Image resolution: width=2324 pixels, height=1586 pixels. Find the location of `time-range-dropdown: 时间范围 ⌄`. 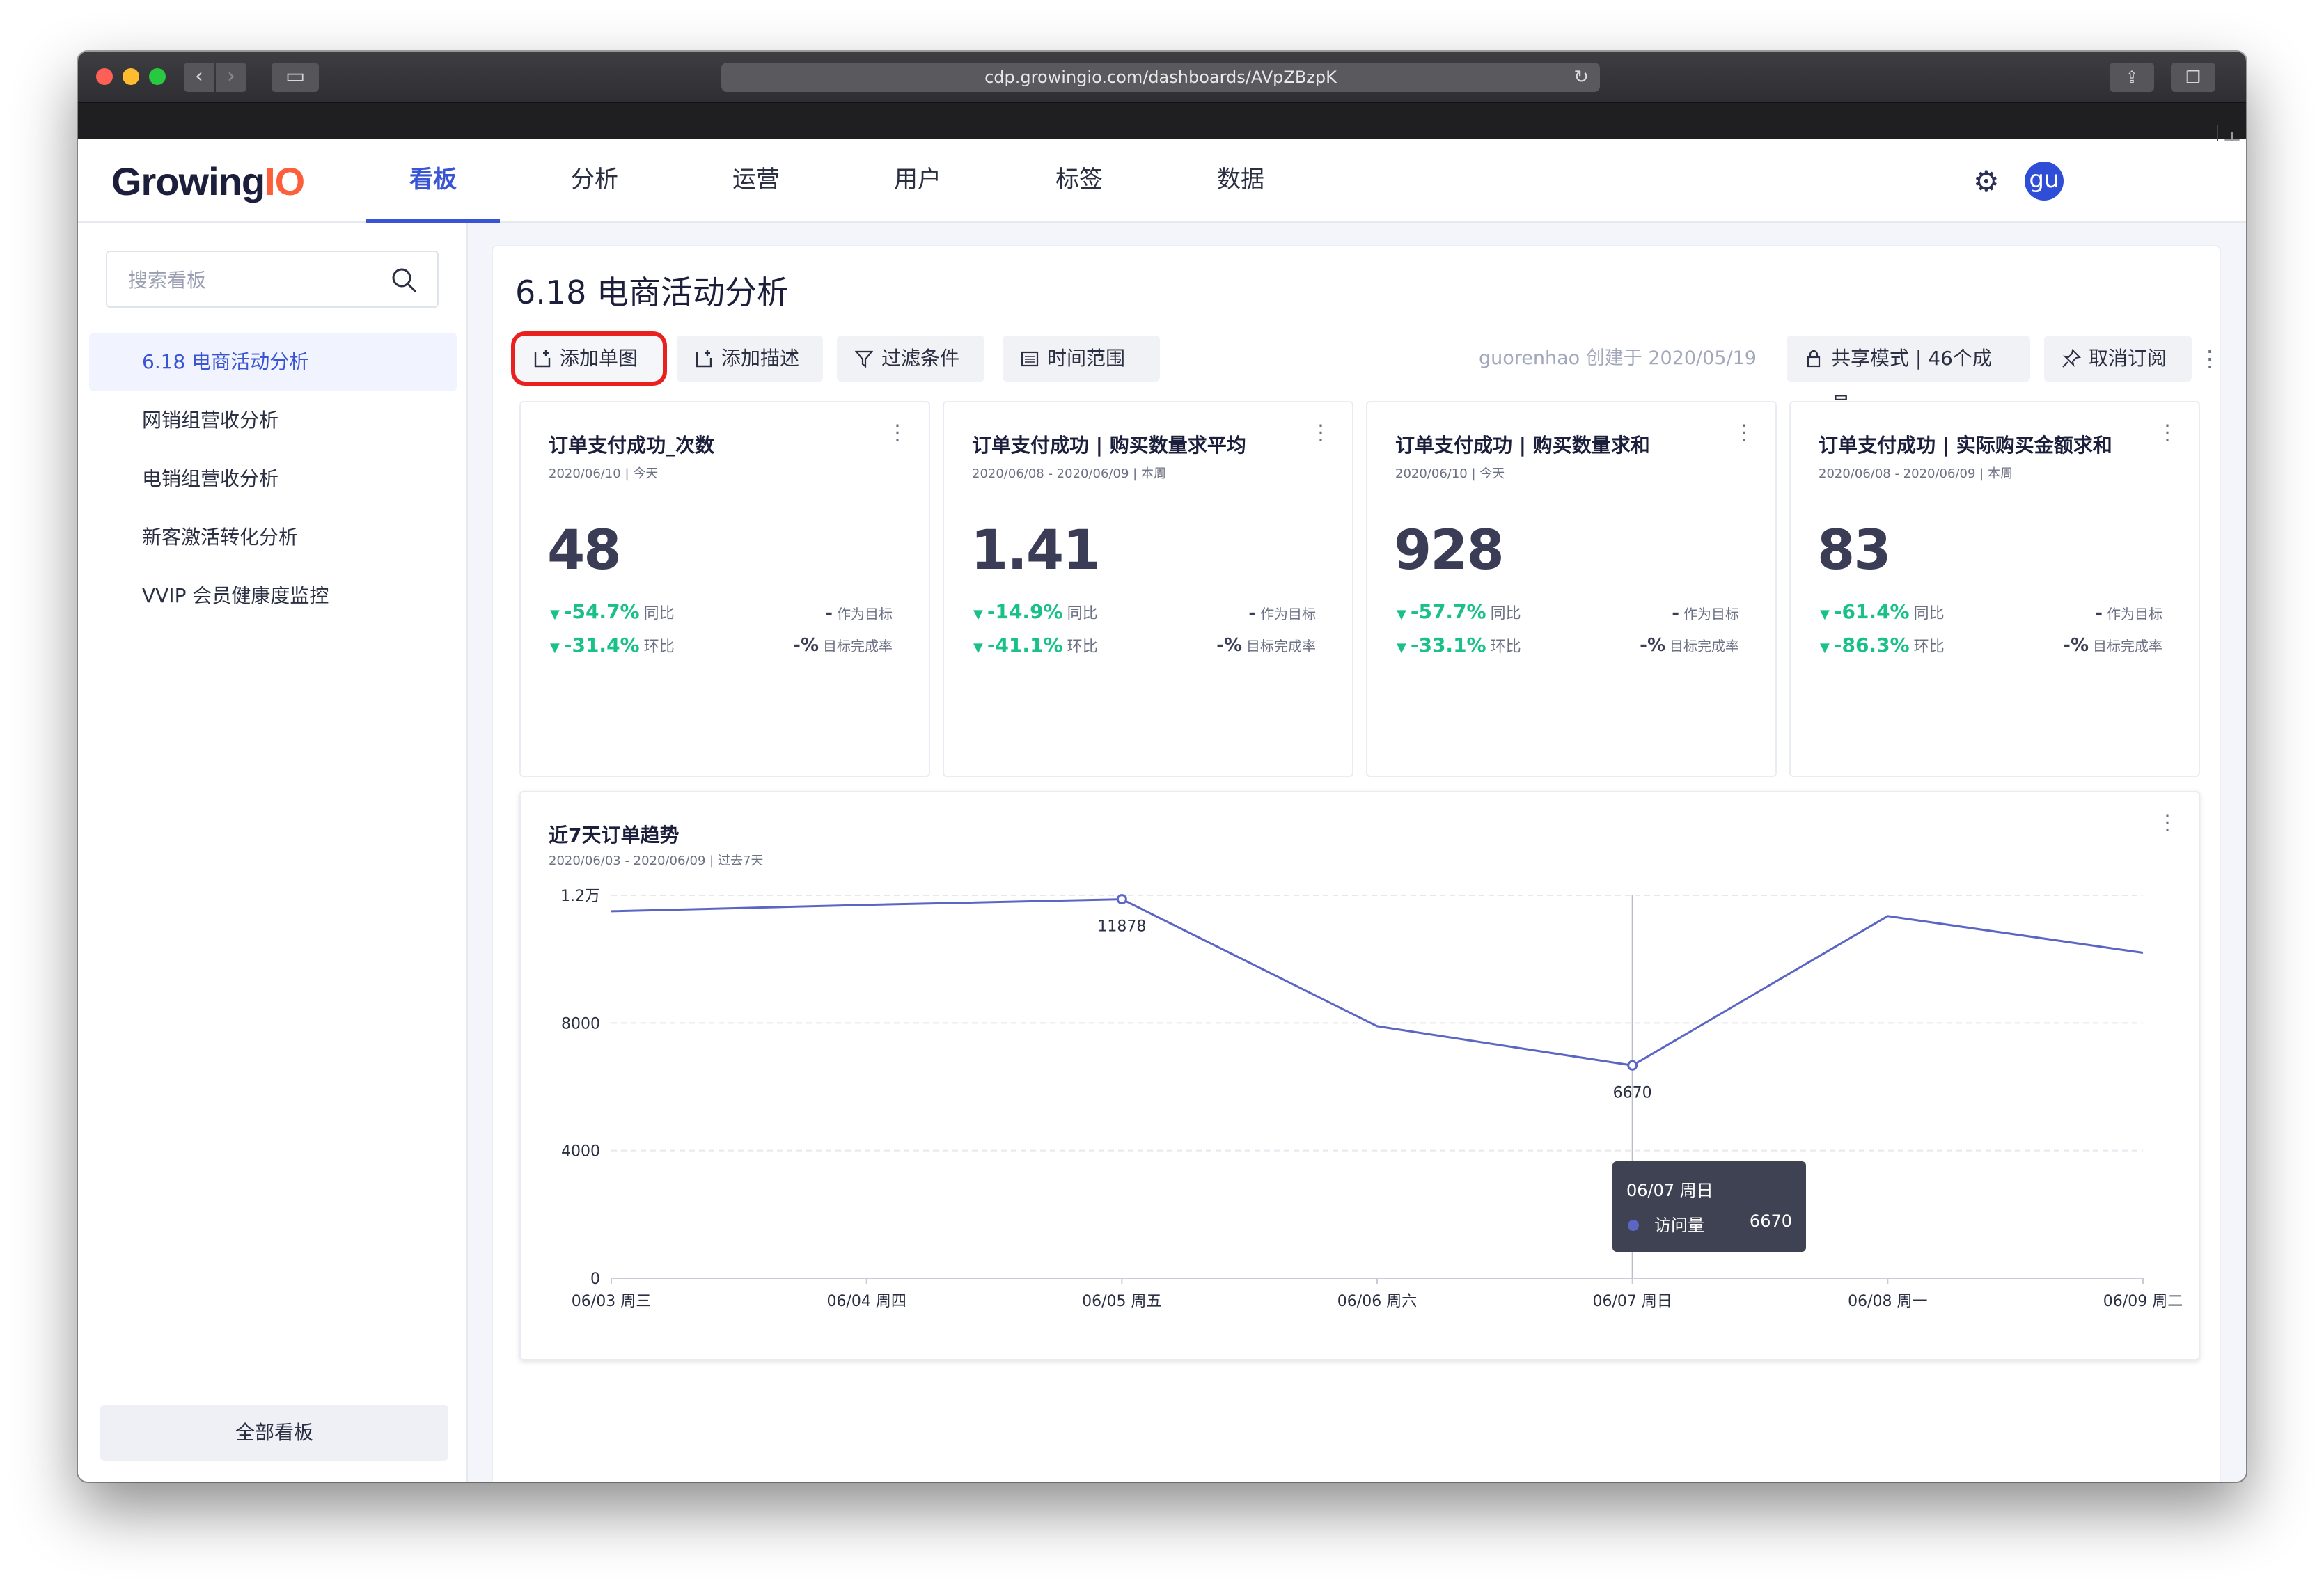

time-range-dropdown: 时间范围 ⌄ is located at coordinates (1081, 375).